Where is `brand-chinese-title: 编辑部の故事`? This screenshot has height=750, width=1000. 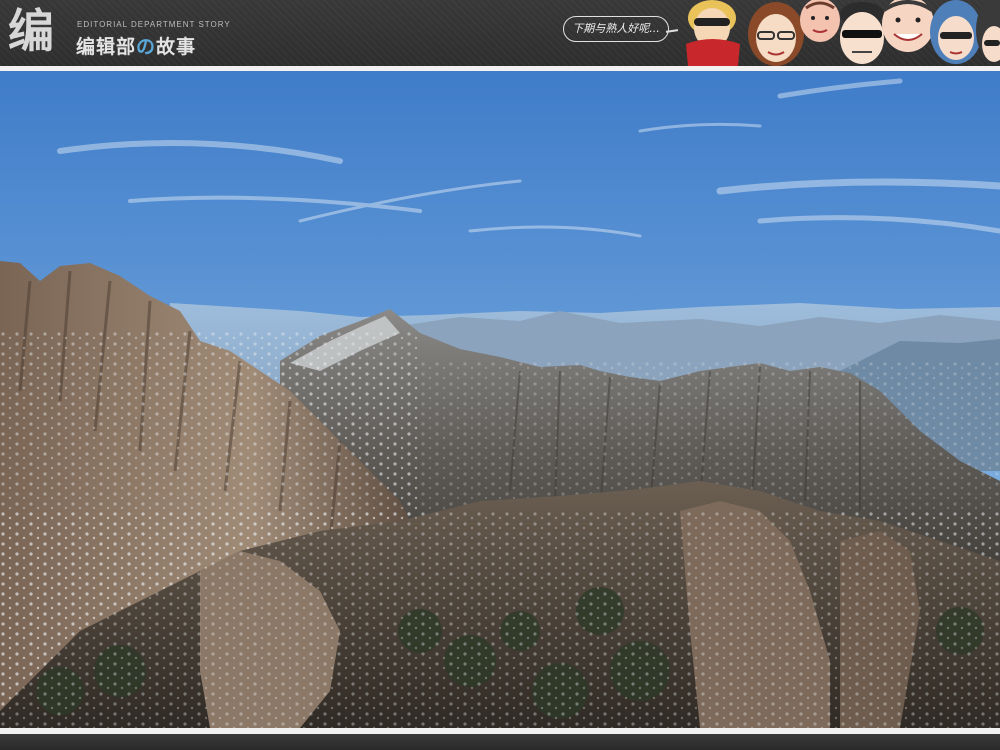 brand-chinese-title: 编辑部の故事 is located at coordinates (136, 45).